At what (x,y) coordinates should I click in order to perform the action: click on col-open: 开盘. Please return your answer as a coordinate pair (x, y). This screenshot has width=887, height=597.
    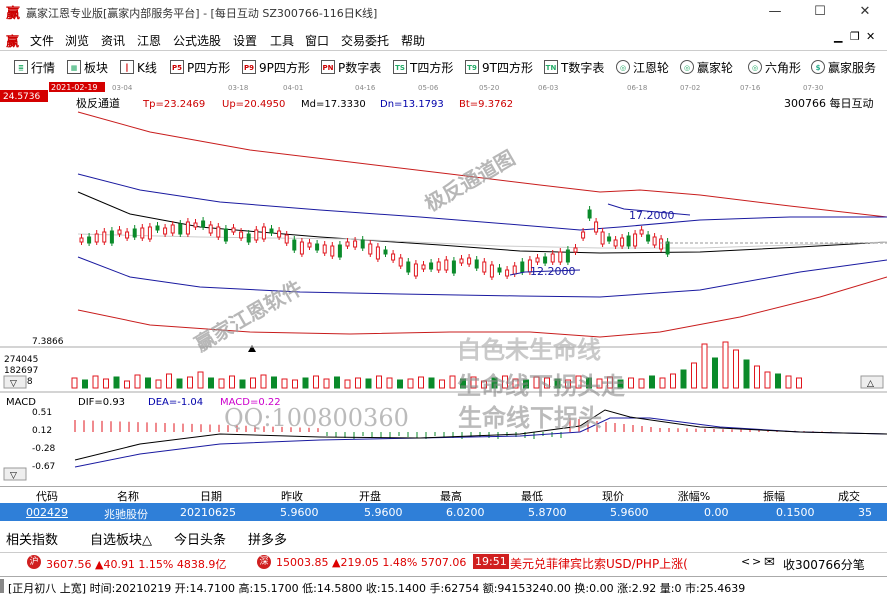
    Looking at the image, I should click on (370, 495).